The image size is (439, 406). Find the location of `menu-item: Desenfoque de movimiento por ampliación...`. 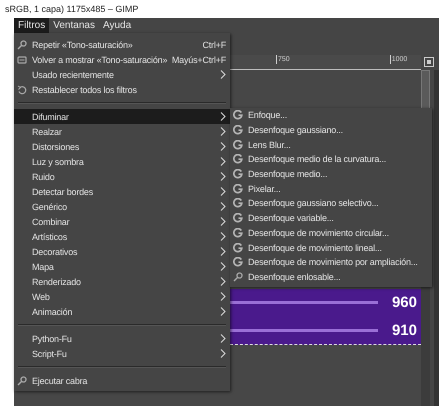

menu-item: Desenfoque de movimiento por ampliación... is located at coordinates (331, 262).